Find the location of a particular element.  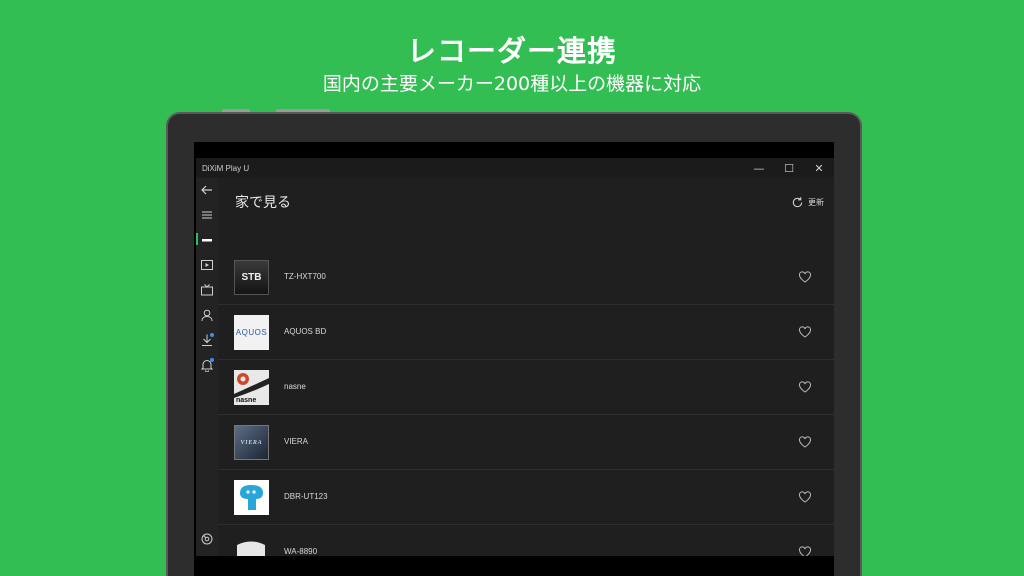

close-button: ✕ is located at coordinates (819, 168).